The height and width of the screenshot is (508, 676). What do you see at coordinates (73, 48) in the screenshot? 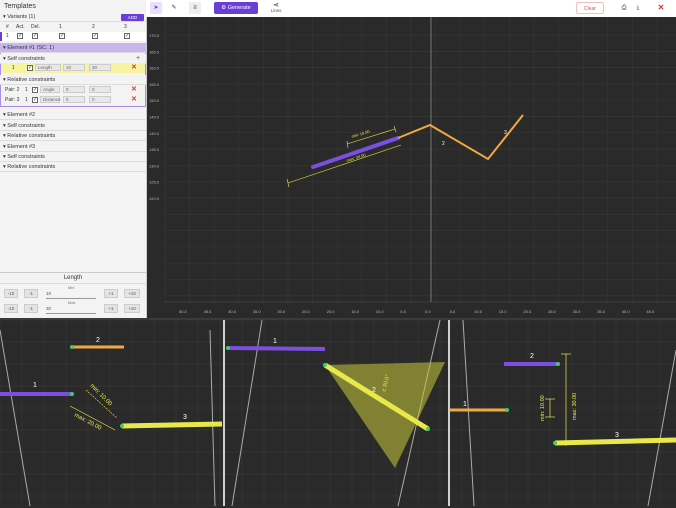
I see `element-1-header: ▾ Element #1 (SC: 1)` at bounding box center [73, 48].